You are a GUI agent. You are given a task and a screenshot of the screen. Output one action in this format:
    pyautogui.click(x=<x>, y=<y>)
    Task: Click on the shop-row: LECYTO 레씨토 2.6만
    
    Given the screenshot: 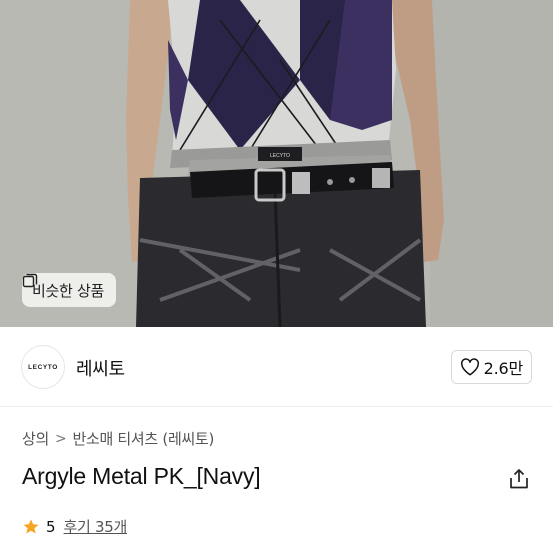 What is the action you would take?
    pyautogui.click(x=276, y=367)
    